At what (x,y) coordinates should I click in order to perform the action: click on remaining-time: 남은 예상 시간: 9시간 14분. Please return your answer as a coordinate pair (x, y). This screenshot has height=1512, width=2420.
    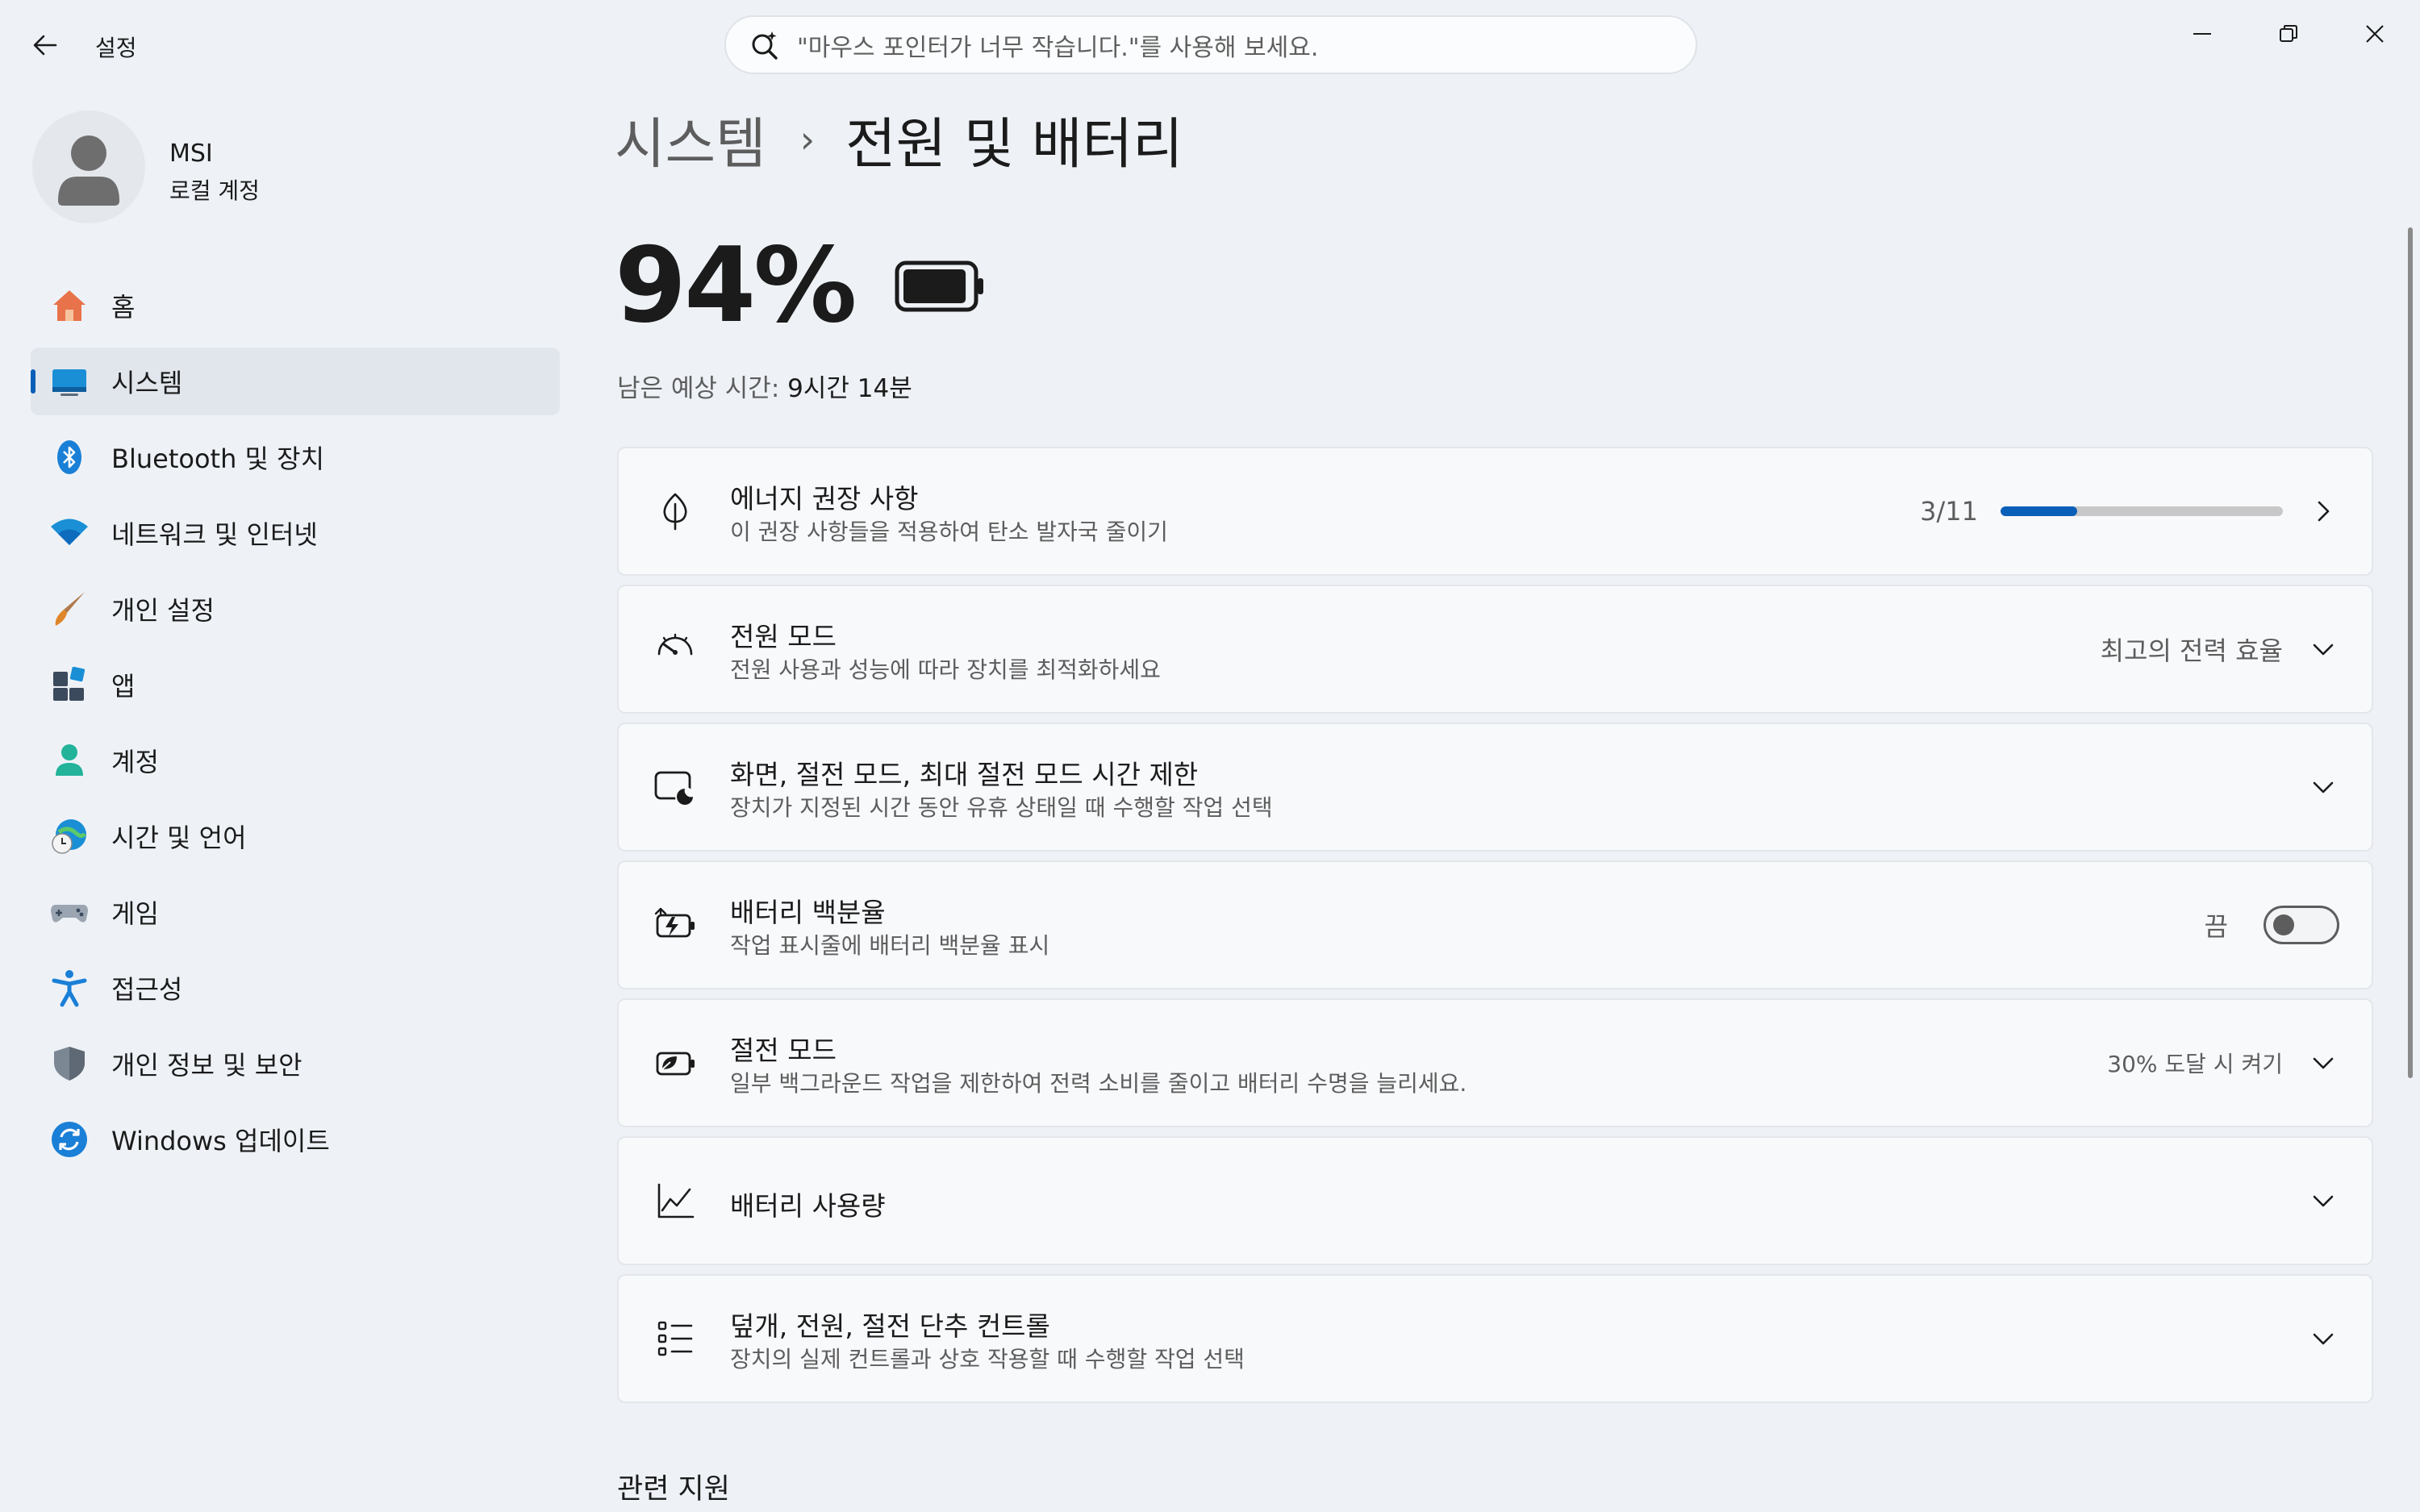
    Looking at the image, I should click on (764, 386).